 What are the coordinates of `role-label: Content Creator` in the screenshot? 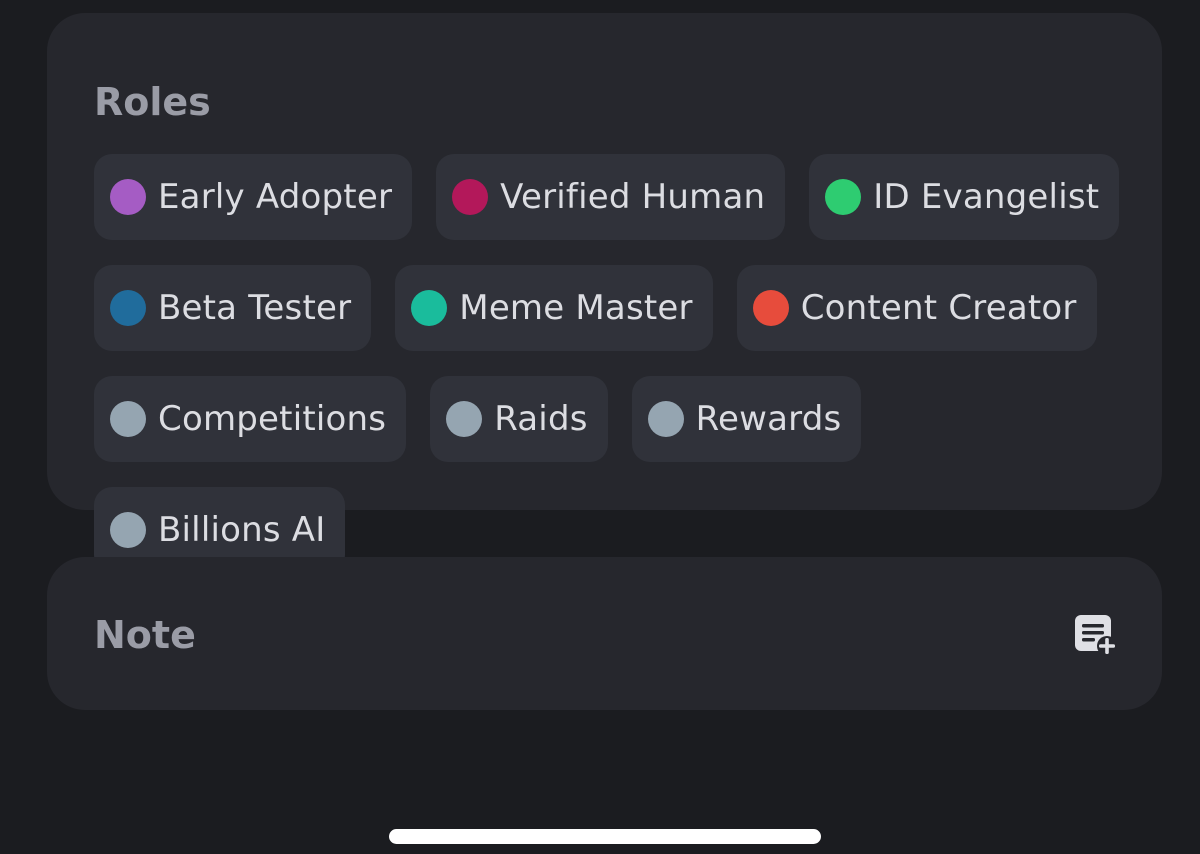 It's located at (938, 308).